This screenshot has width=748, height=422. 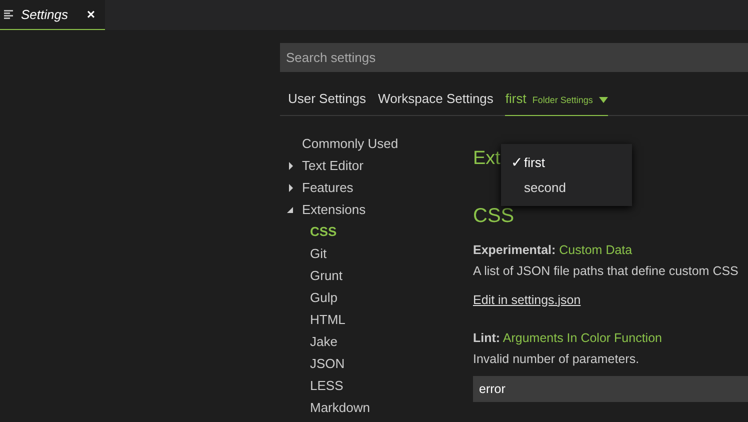 I want to click on setting-description: Invalid number of parameters., so click(x=556, y=359).